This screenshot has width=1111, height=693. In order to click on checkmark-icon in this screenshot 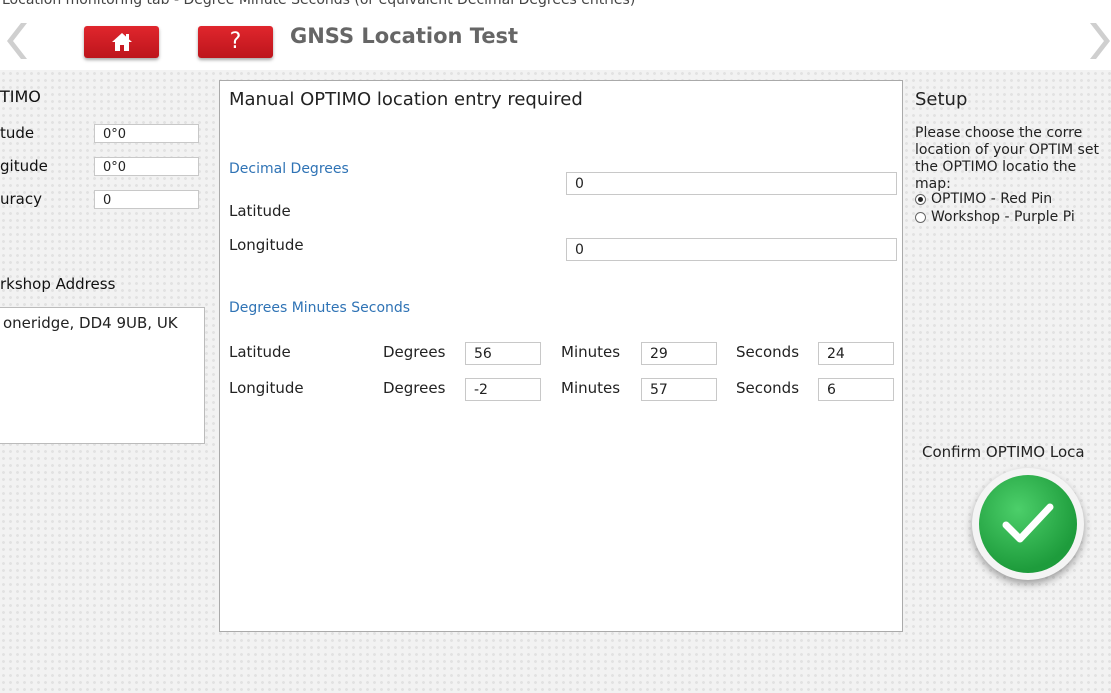, I will do `click(1028, 523)`.